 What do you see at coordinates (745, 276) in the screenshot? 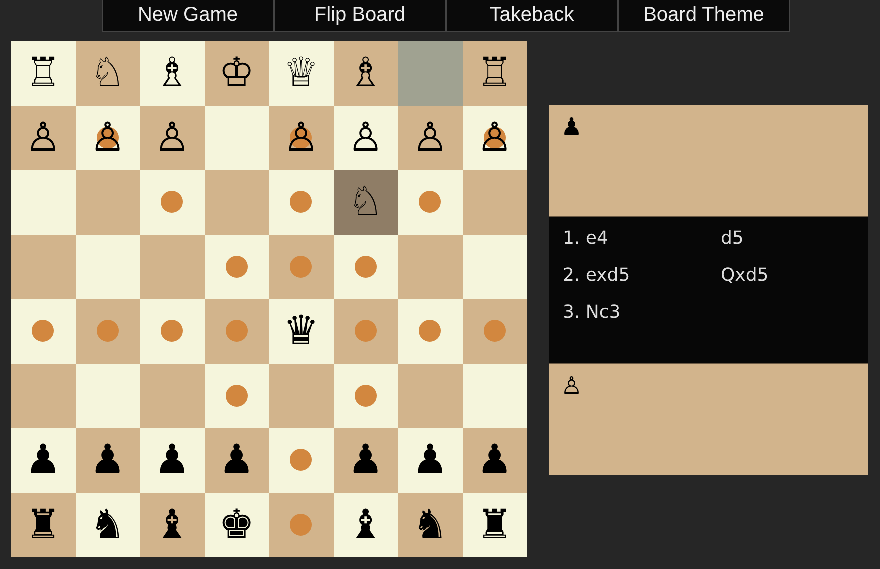
I see `move-notation: Qxd5` at bounding box center [745, 276].